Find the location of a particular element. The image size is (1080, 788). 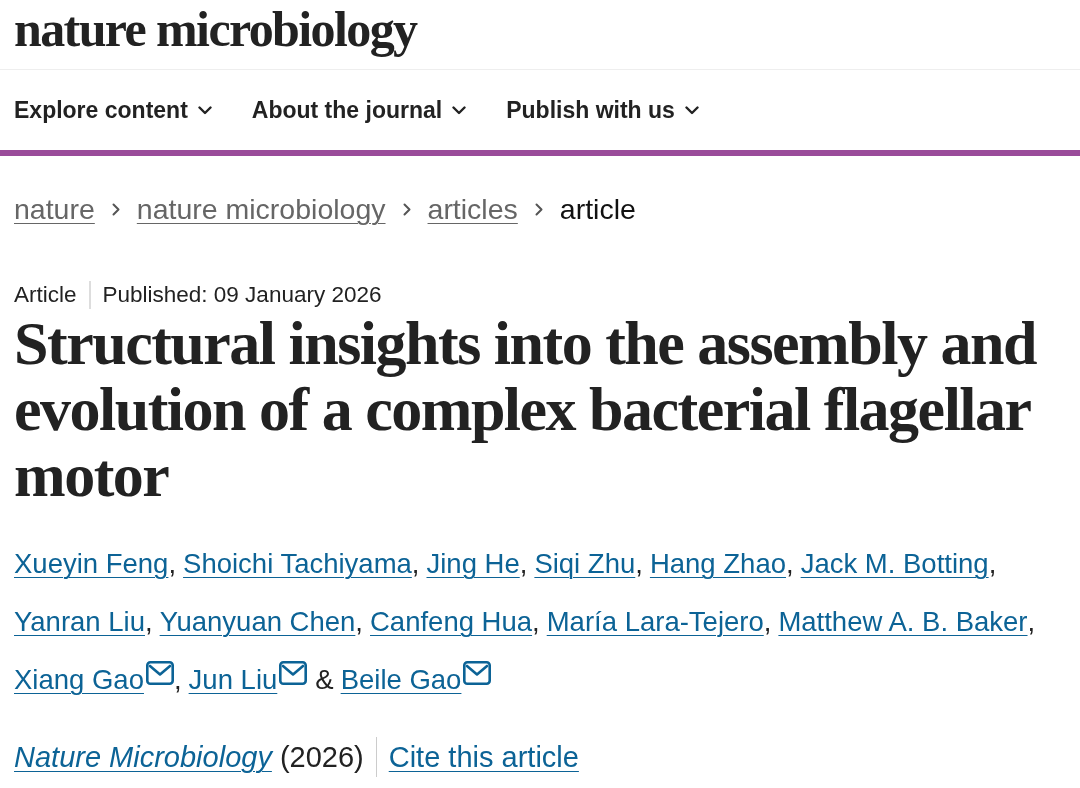

author-link: María Lara-Tejero is located at coordinates (655, 622).